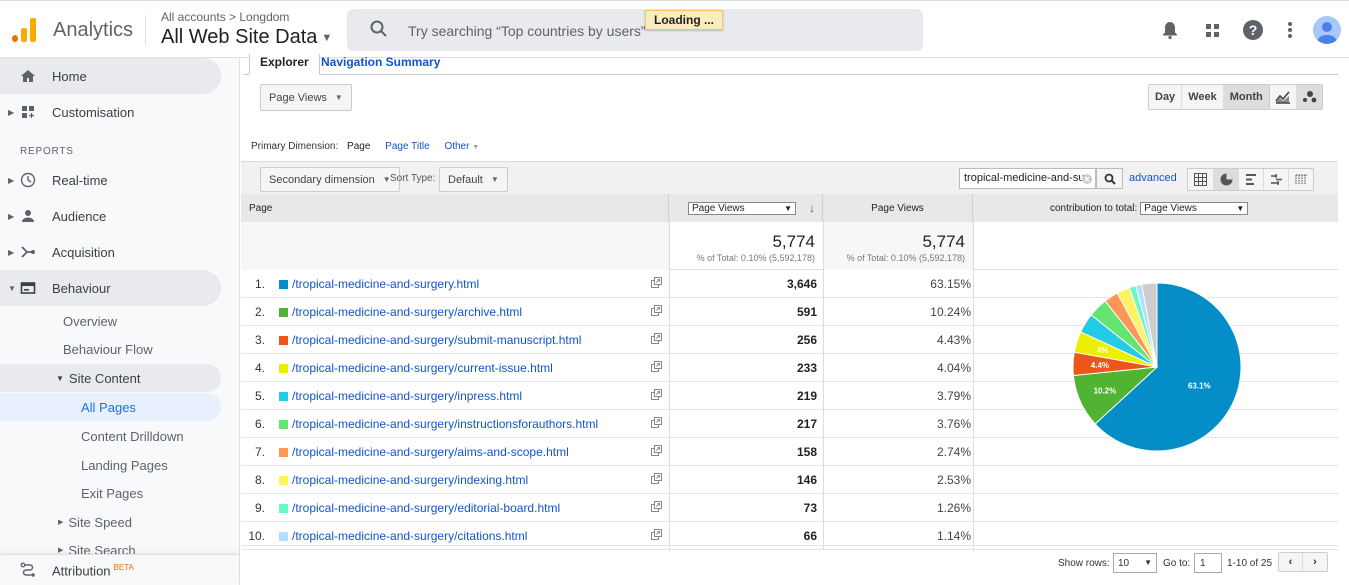 This screenshot has height=585, width=1349. What do you see at coordinates (25, 30) in the screenshot?
I see `analytics-logo-icon` at bounding box center [25, 30].